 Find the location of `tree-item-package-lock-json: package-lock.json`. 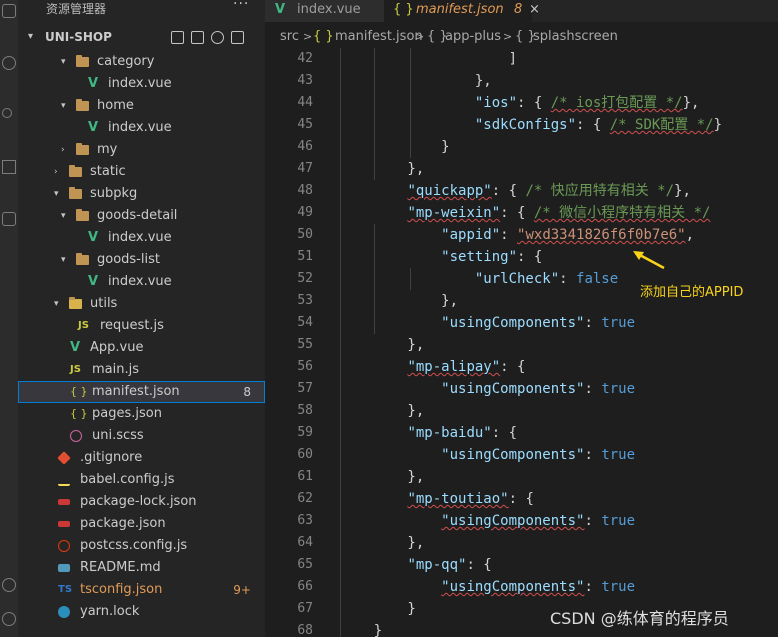

tree-item-package-lock-json: package-lock.json is located at coordinates (141, 502).